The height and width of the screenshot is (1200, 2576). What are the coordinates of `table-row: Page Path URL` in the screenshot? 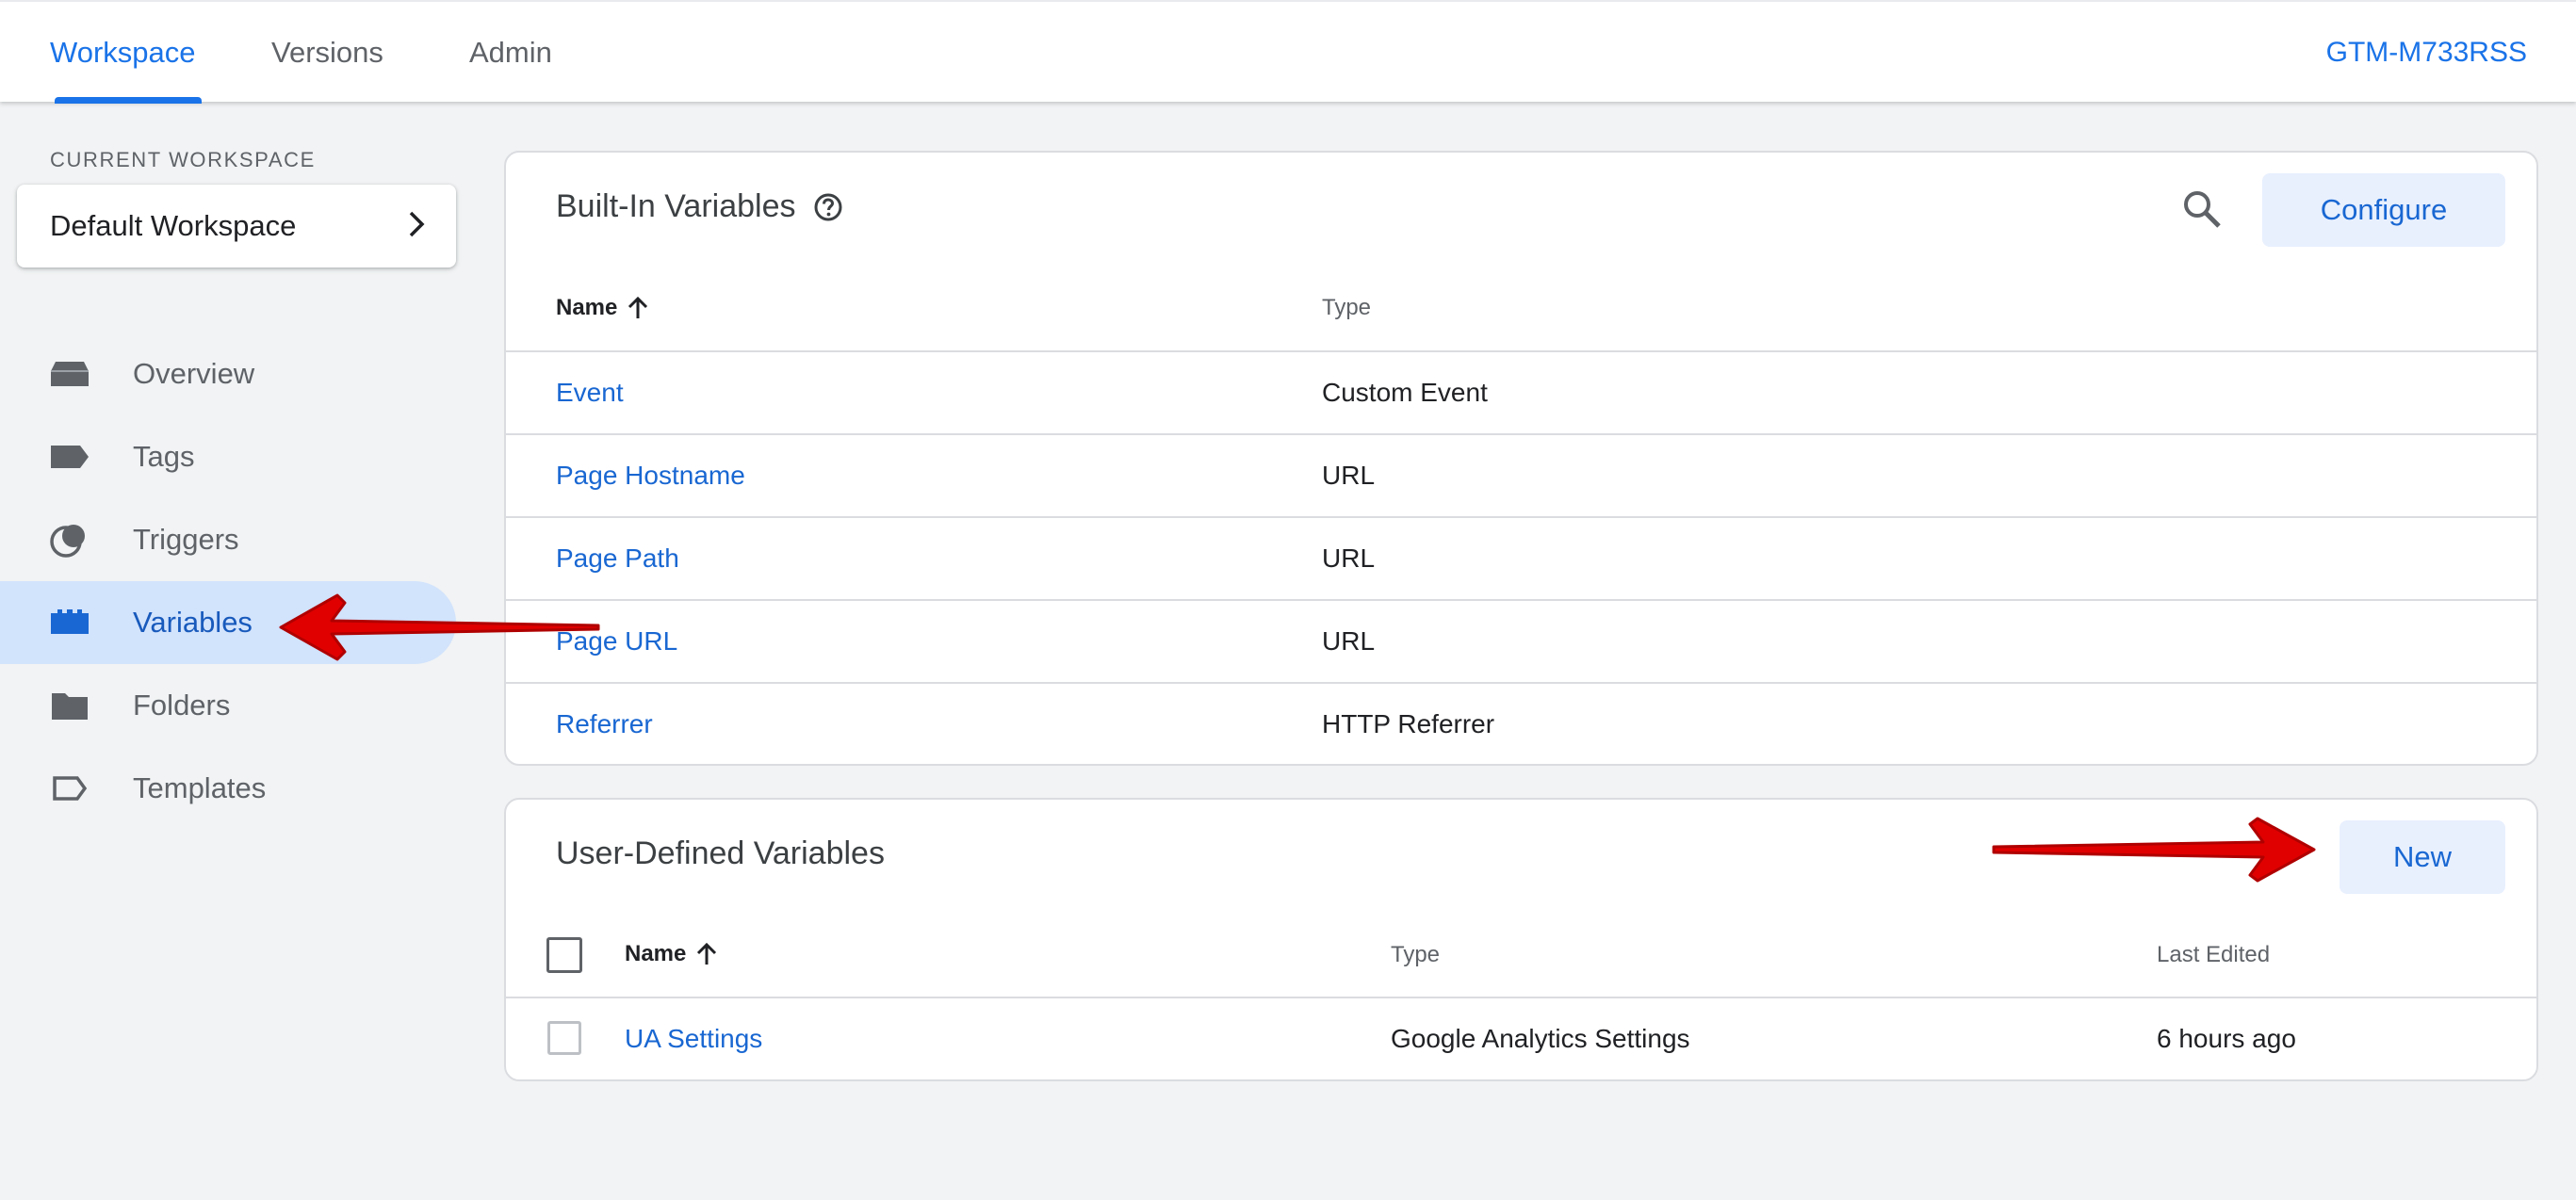 It's located at (1521, 557).